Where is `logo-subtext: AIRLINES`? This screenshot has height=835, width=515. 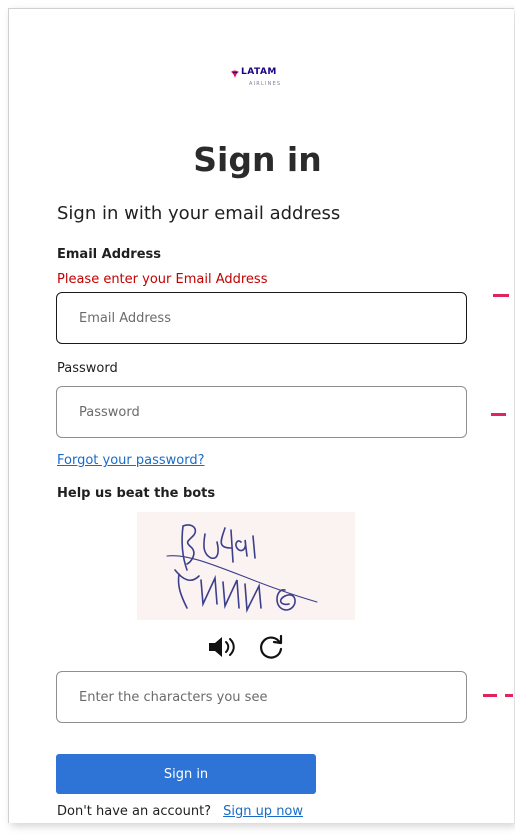 logo-subtext: AIRLINES is located at coordinates (265, 84).